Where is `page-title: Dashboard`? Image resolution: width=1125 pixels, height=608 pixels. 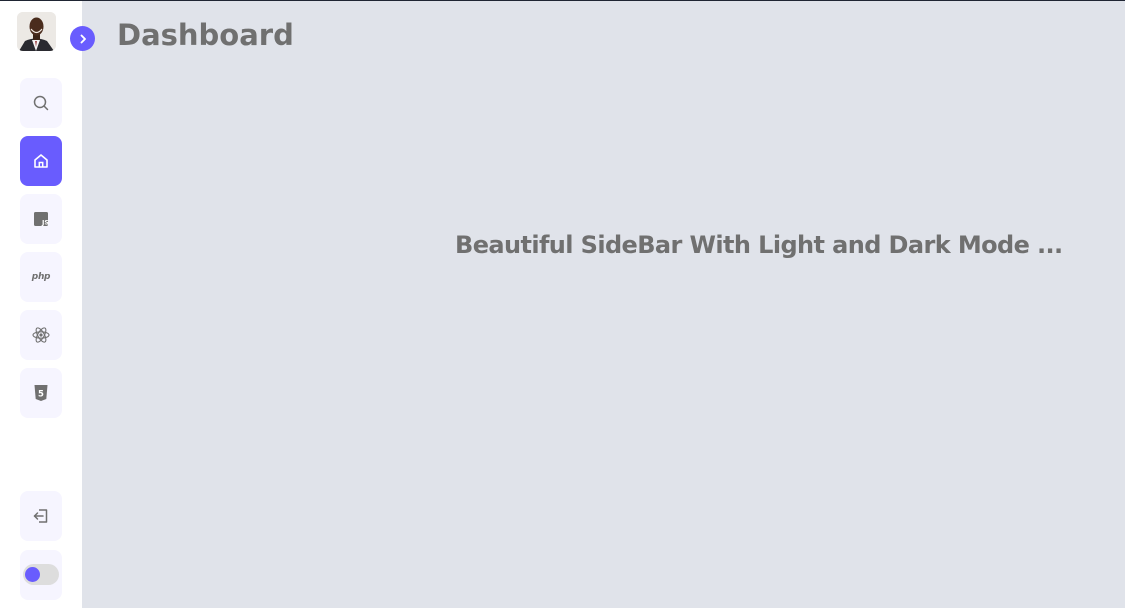 page-title: Dashboard is located at coordinates (205, 35).